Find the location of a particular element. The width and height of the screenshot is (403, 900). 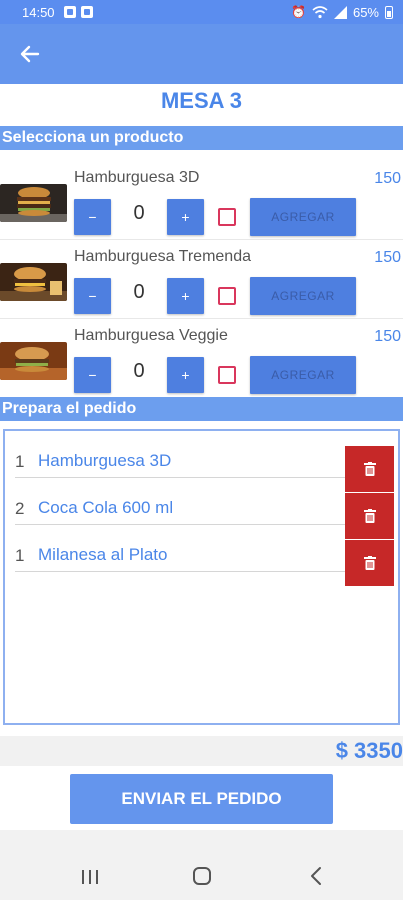

status-time: 14:50 is located at coordinates (38, 12).